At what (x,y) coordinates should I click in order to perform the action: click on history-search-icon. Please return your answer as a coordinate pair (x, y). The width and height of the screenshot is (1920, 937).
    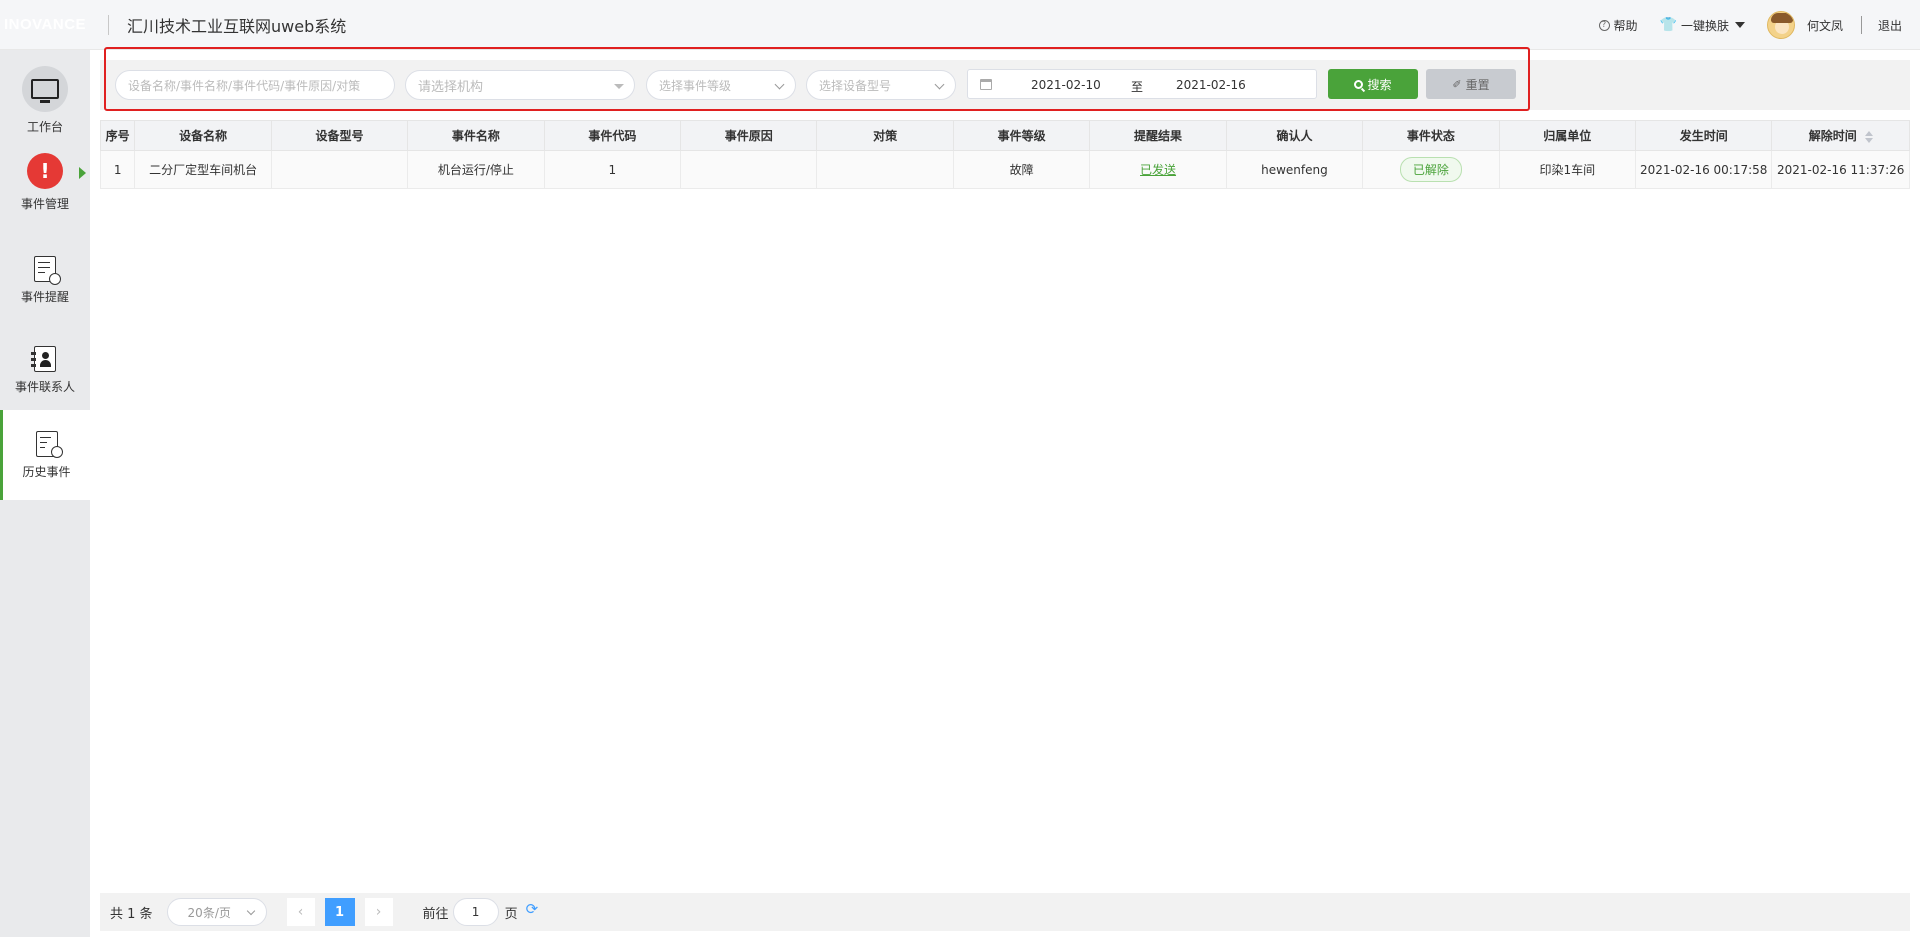
    Looking at the image, I should click on (49, 444).